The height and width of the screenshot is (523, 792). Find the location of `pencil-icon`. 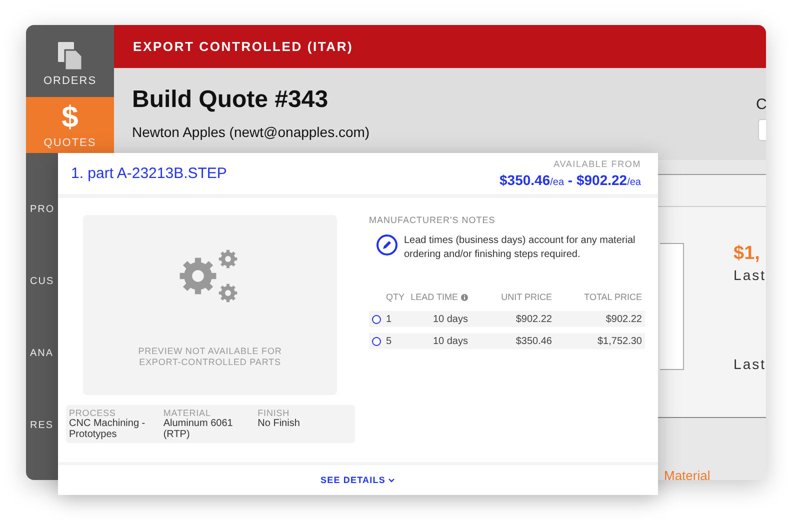

pencil-icon is located at coordinates (387, 245).